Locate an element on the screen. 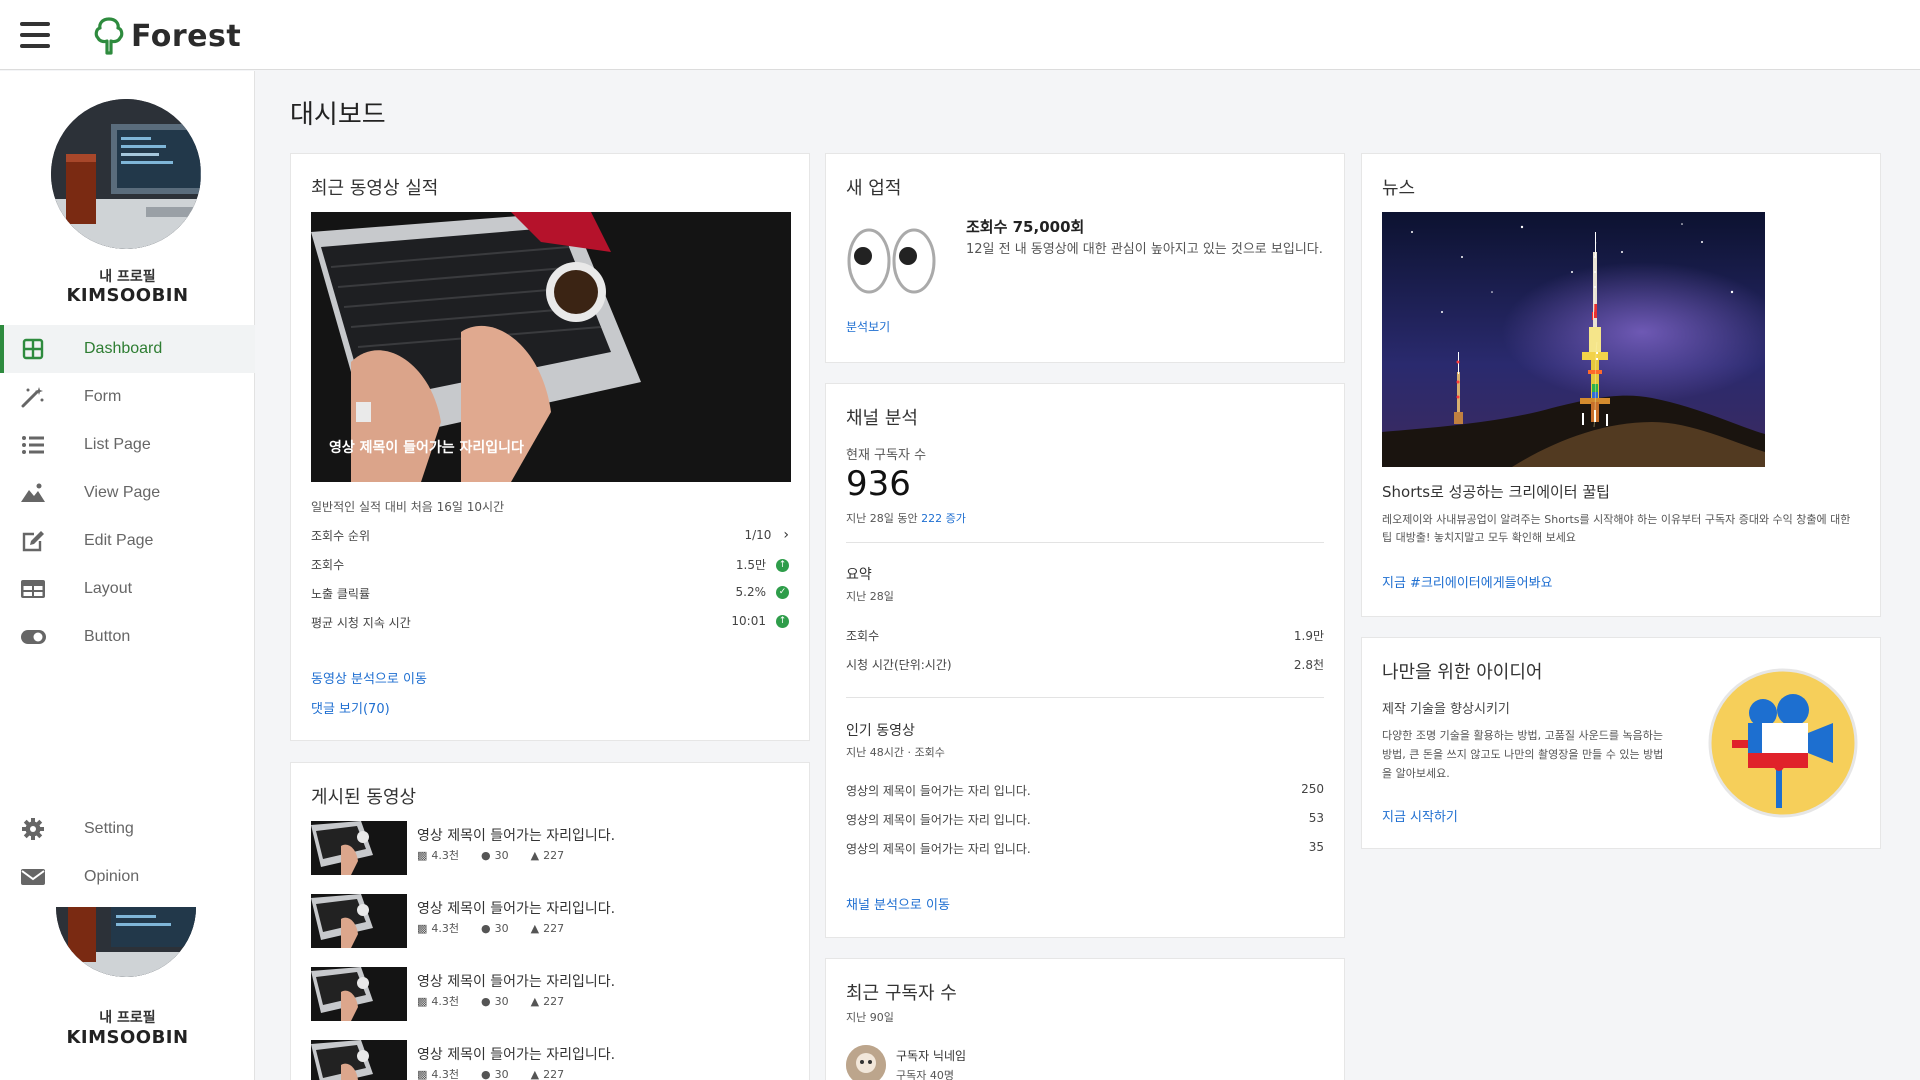 Image resolution: width=1920 pixels, height=1080 pixels. stat-row: 조회수 순위 1/10 › is located at coordinates (550, 535).